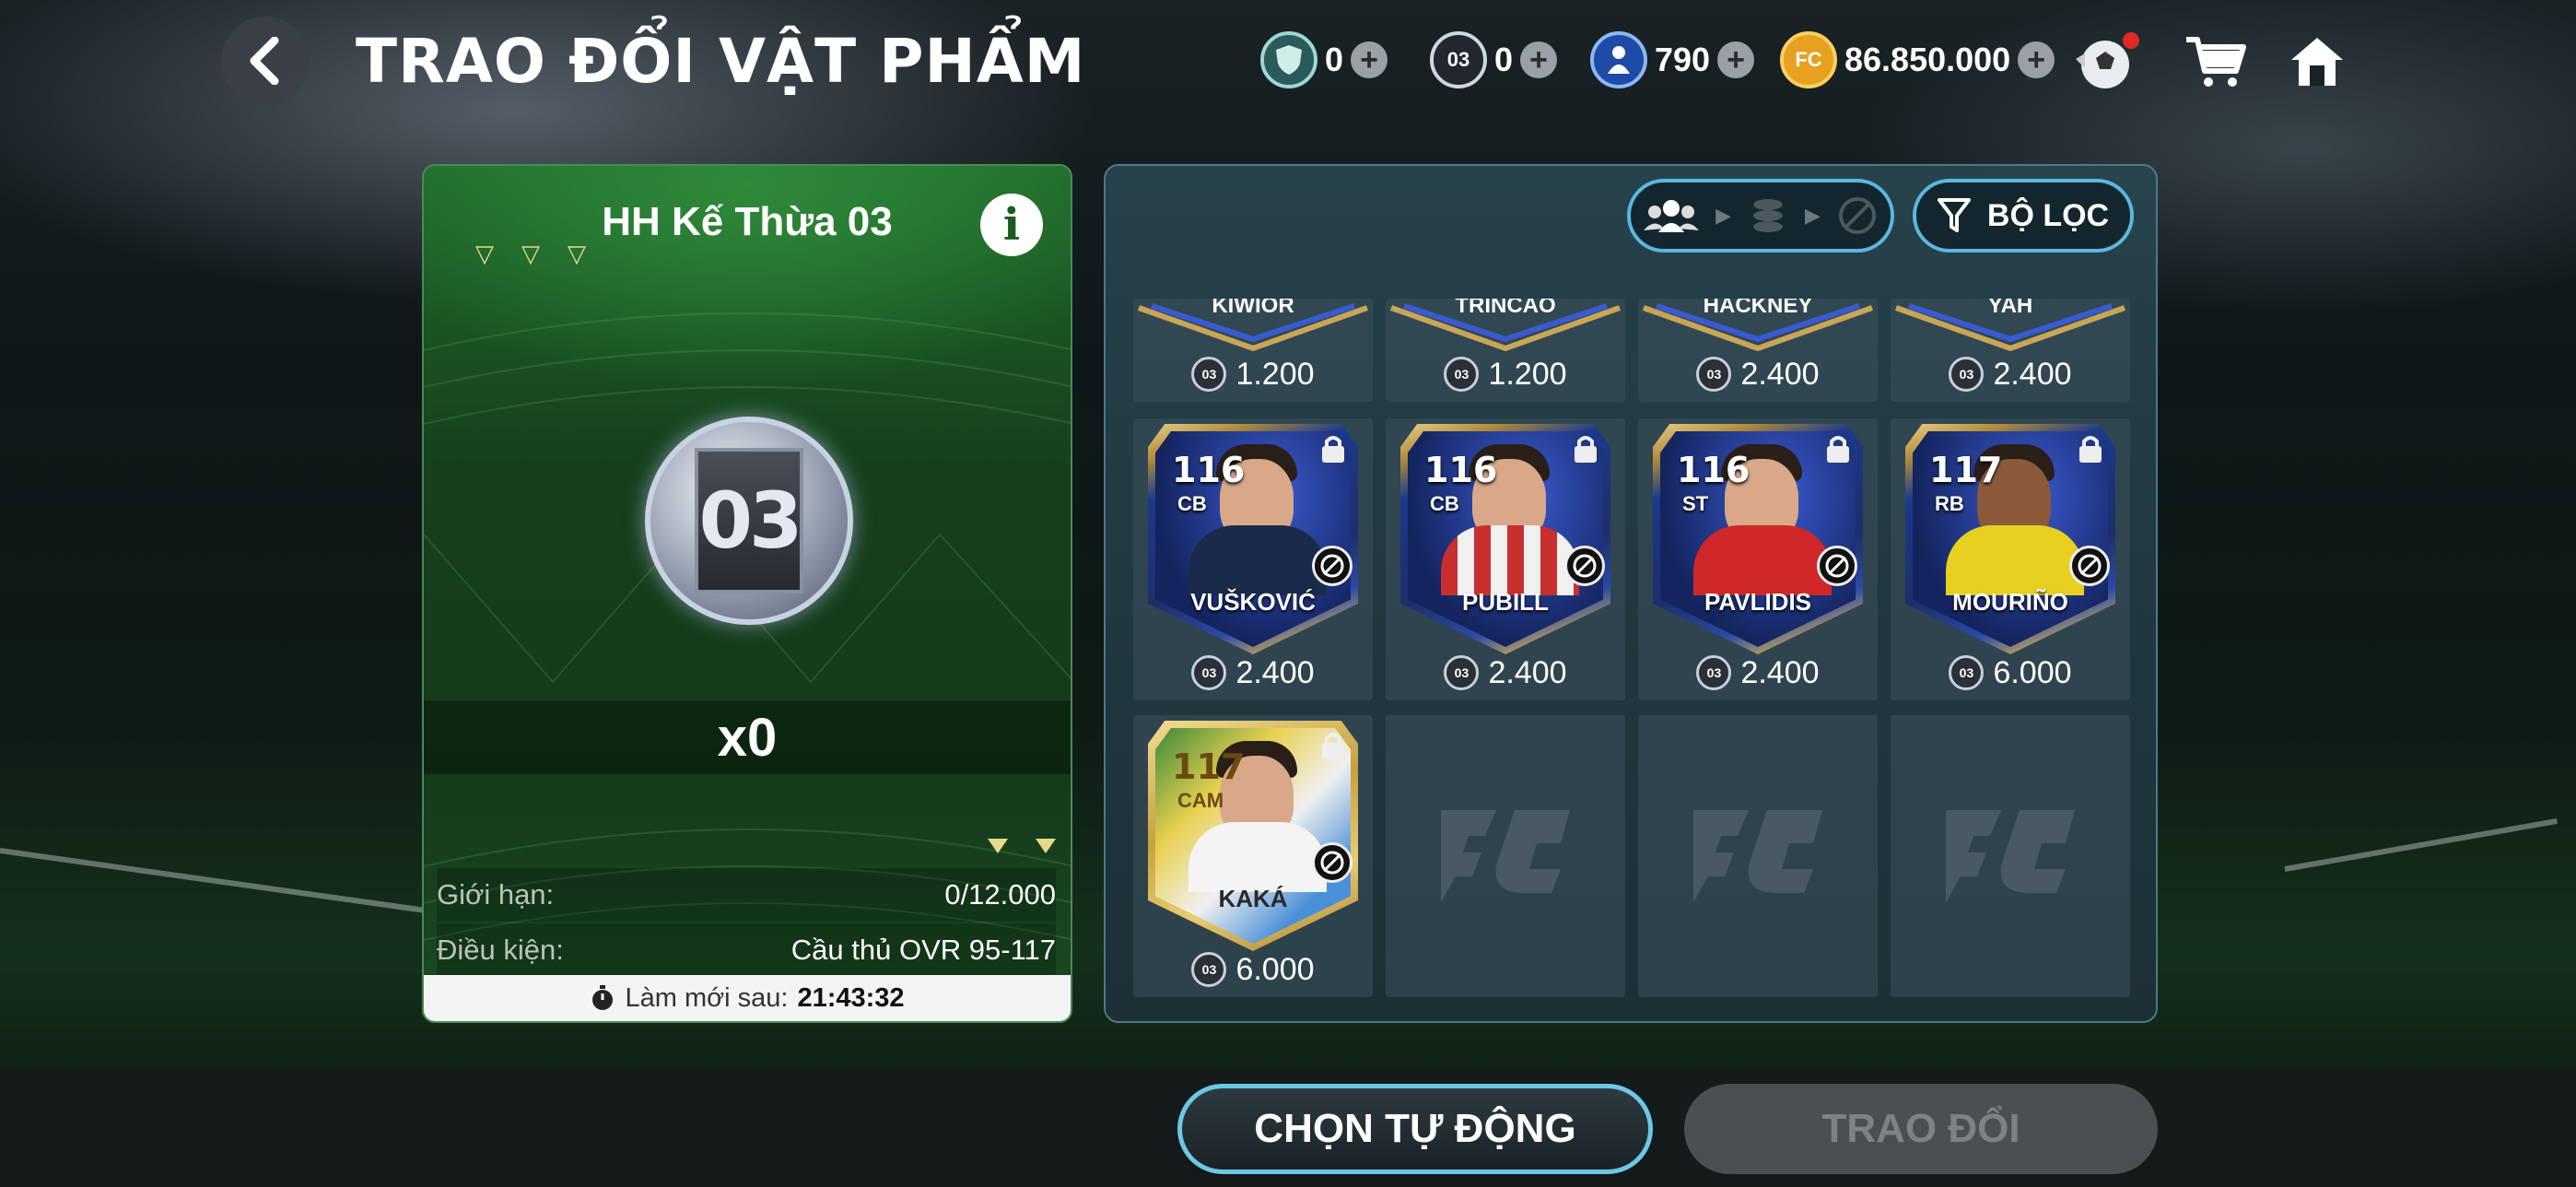  What do you see at coordinates (746, 895) in the screenshot?
I see `limit-row: Giới hạn: 0/12.000` at bounding box center [746, 895].